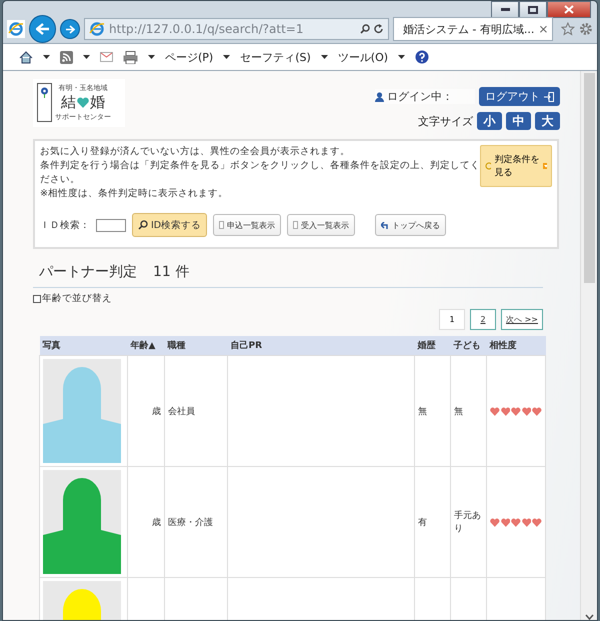  Describe the element at coordinates (473, 29) in the screenshot. I see `browser-tab: 婚活システム - 有明広域... ×` at that location.